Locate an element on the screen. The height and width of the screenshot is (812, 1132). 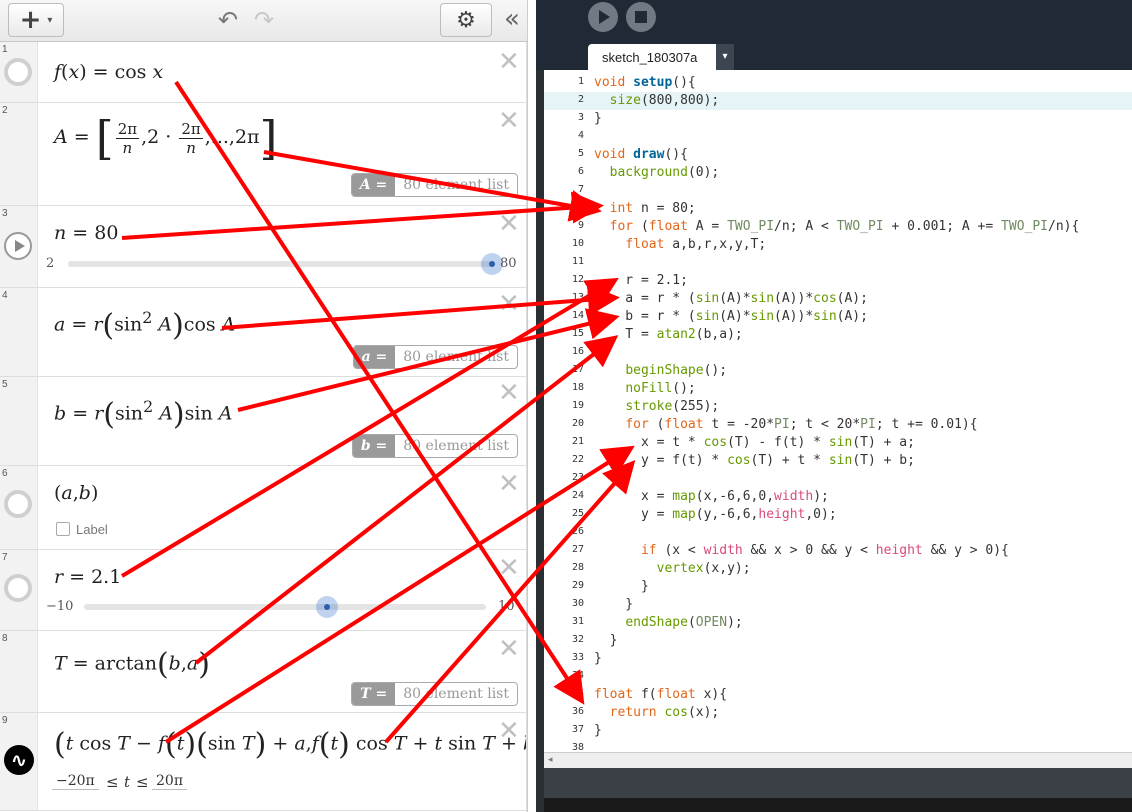
expression-formula: n = 80 is located at coordinates (86, 233).